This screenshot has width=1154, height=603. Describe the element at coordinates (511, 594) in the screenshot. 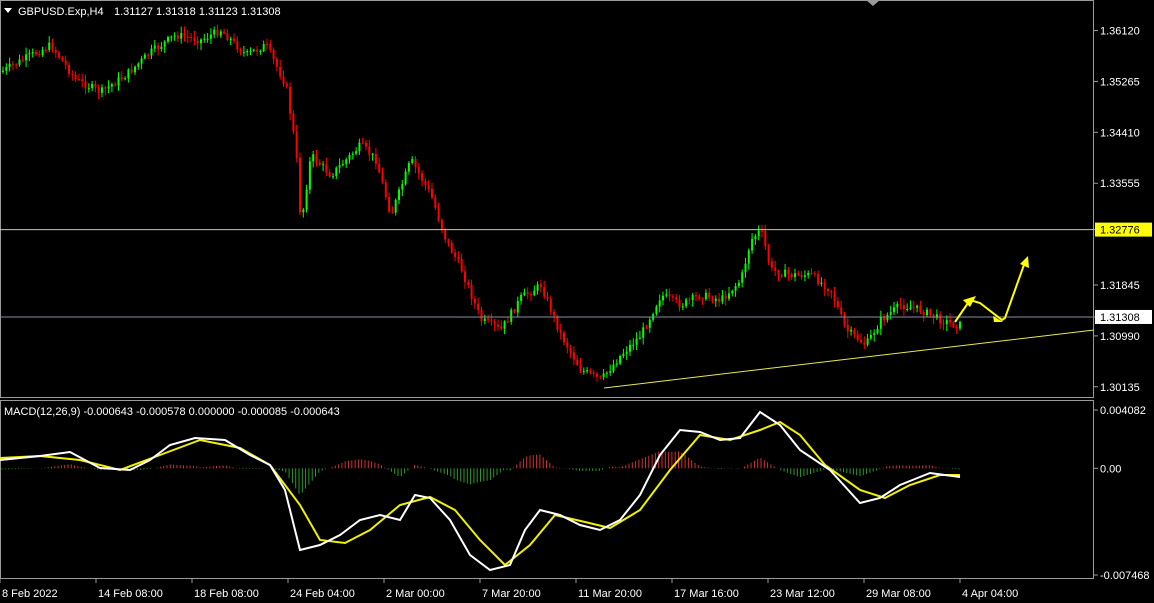

I see `time-tick-label: 7 Mar 20:00` at that location.